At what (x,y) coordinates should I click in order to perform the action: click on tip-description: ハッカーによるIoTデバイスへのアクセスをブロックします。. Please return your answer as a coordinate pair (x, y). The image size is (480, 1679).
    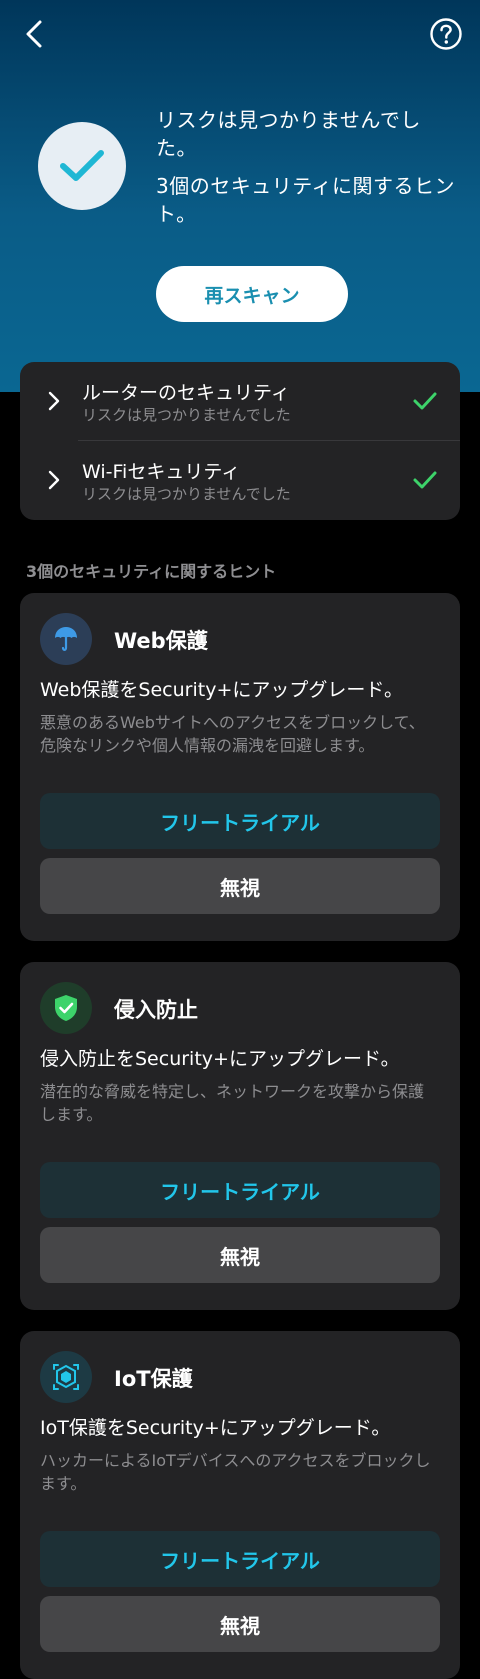
    Looking at the image, I should click on (235, 1472).